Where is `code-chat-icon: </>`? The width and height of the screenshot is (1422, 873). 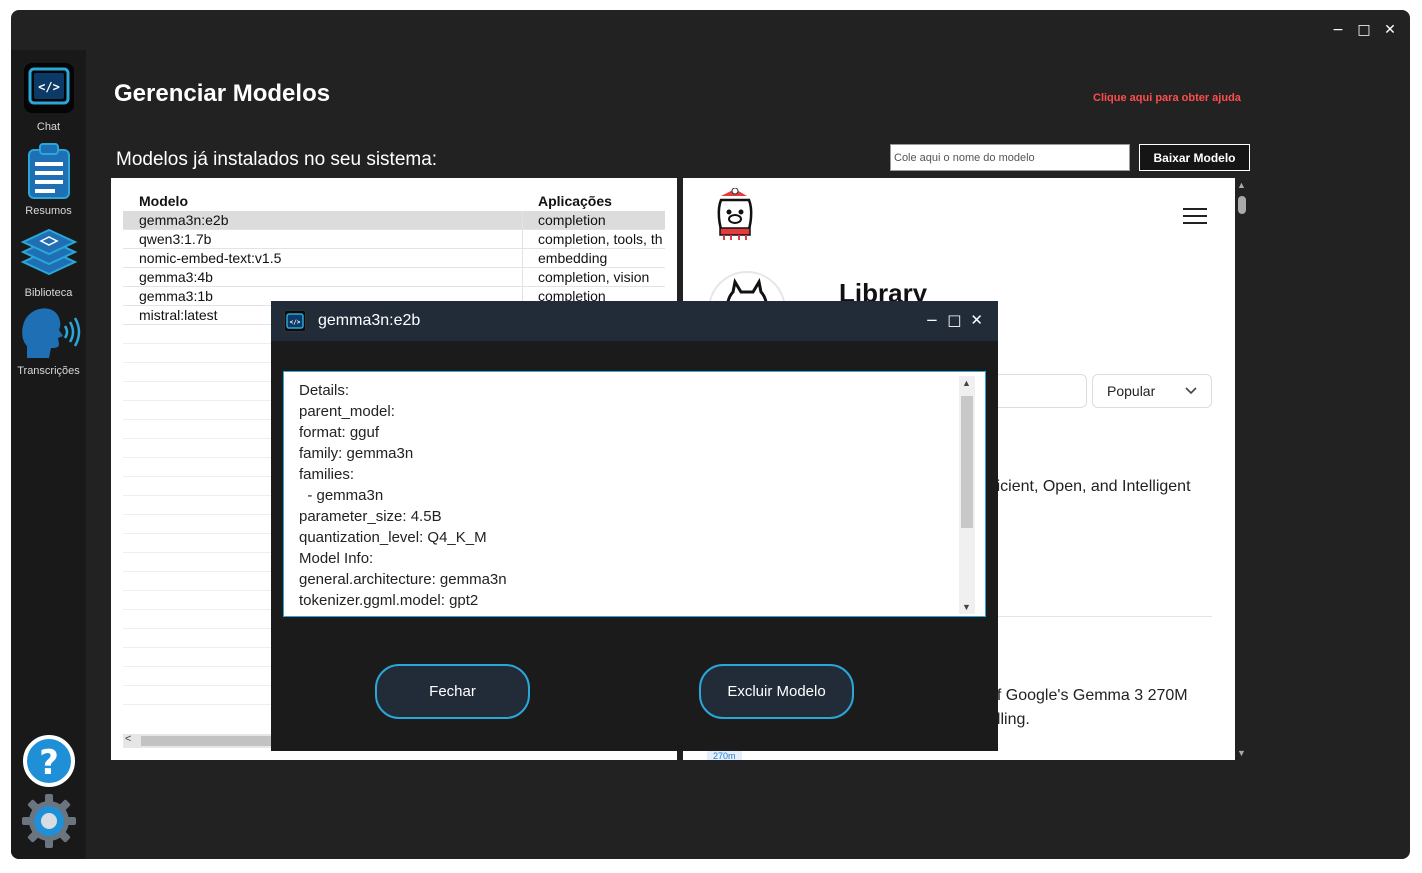
code-chat-icon: </> is located at coordinates (48, 88).